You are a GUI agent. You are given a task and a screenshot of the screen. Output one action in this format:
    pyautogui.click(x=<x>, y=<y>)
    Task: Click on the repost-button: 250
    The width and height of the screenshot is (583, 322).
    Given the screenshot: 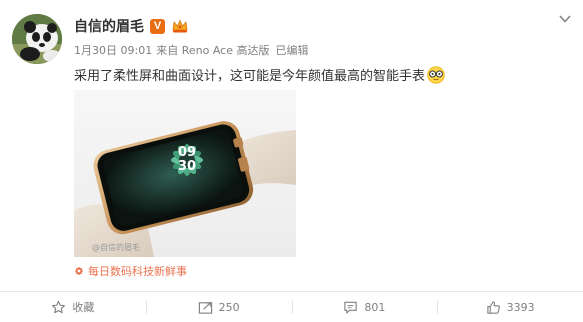 What is the action you would take?
    pyautogui.click(x=218, y=307)
    